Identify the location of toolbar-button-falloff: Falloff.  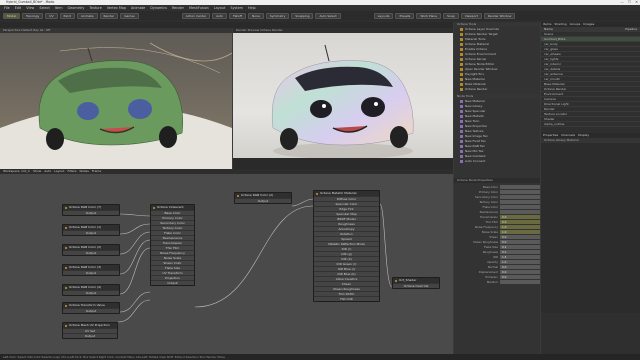
(237, 15).